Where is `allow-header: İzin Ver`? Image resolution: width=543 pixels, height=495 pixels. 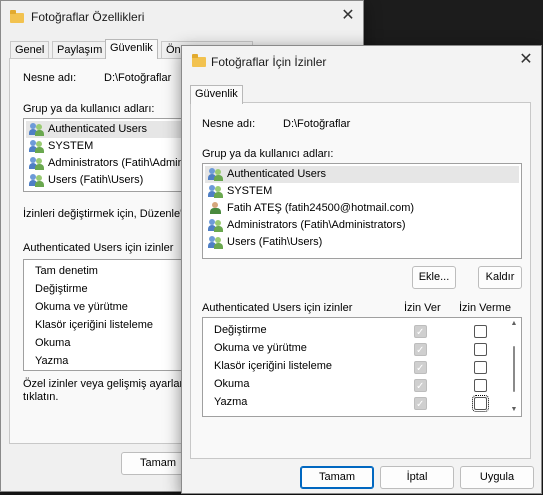
allow-header: İzin Ver is located at coordinates (422, 308).